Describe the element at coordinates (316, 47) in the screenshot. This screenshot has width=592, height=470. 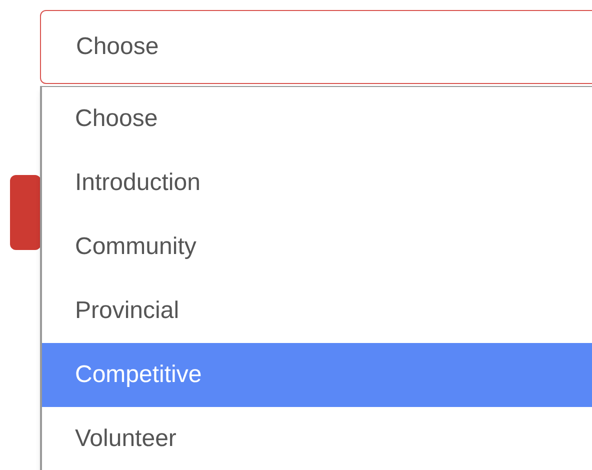
I see `select-field: Choose` at that location.